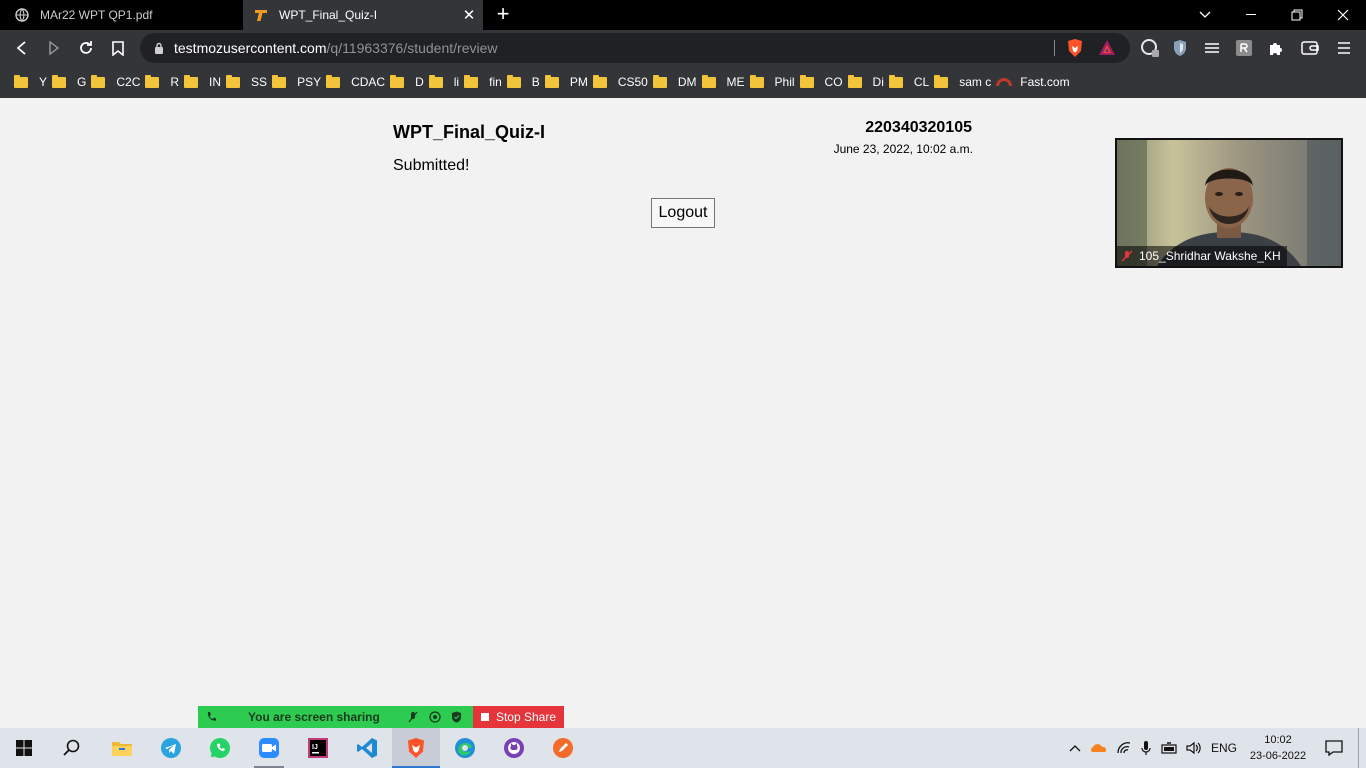  I want to click on bookmark-label: B, so click(535, 82).